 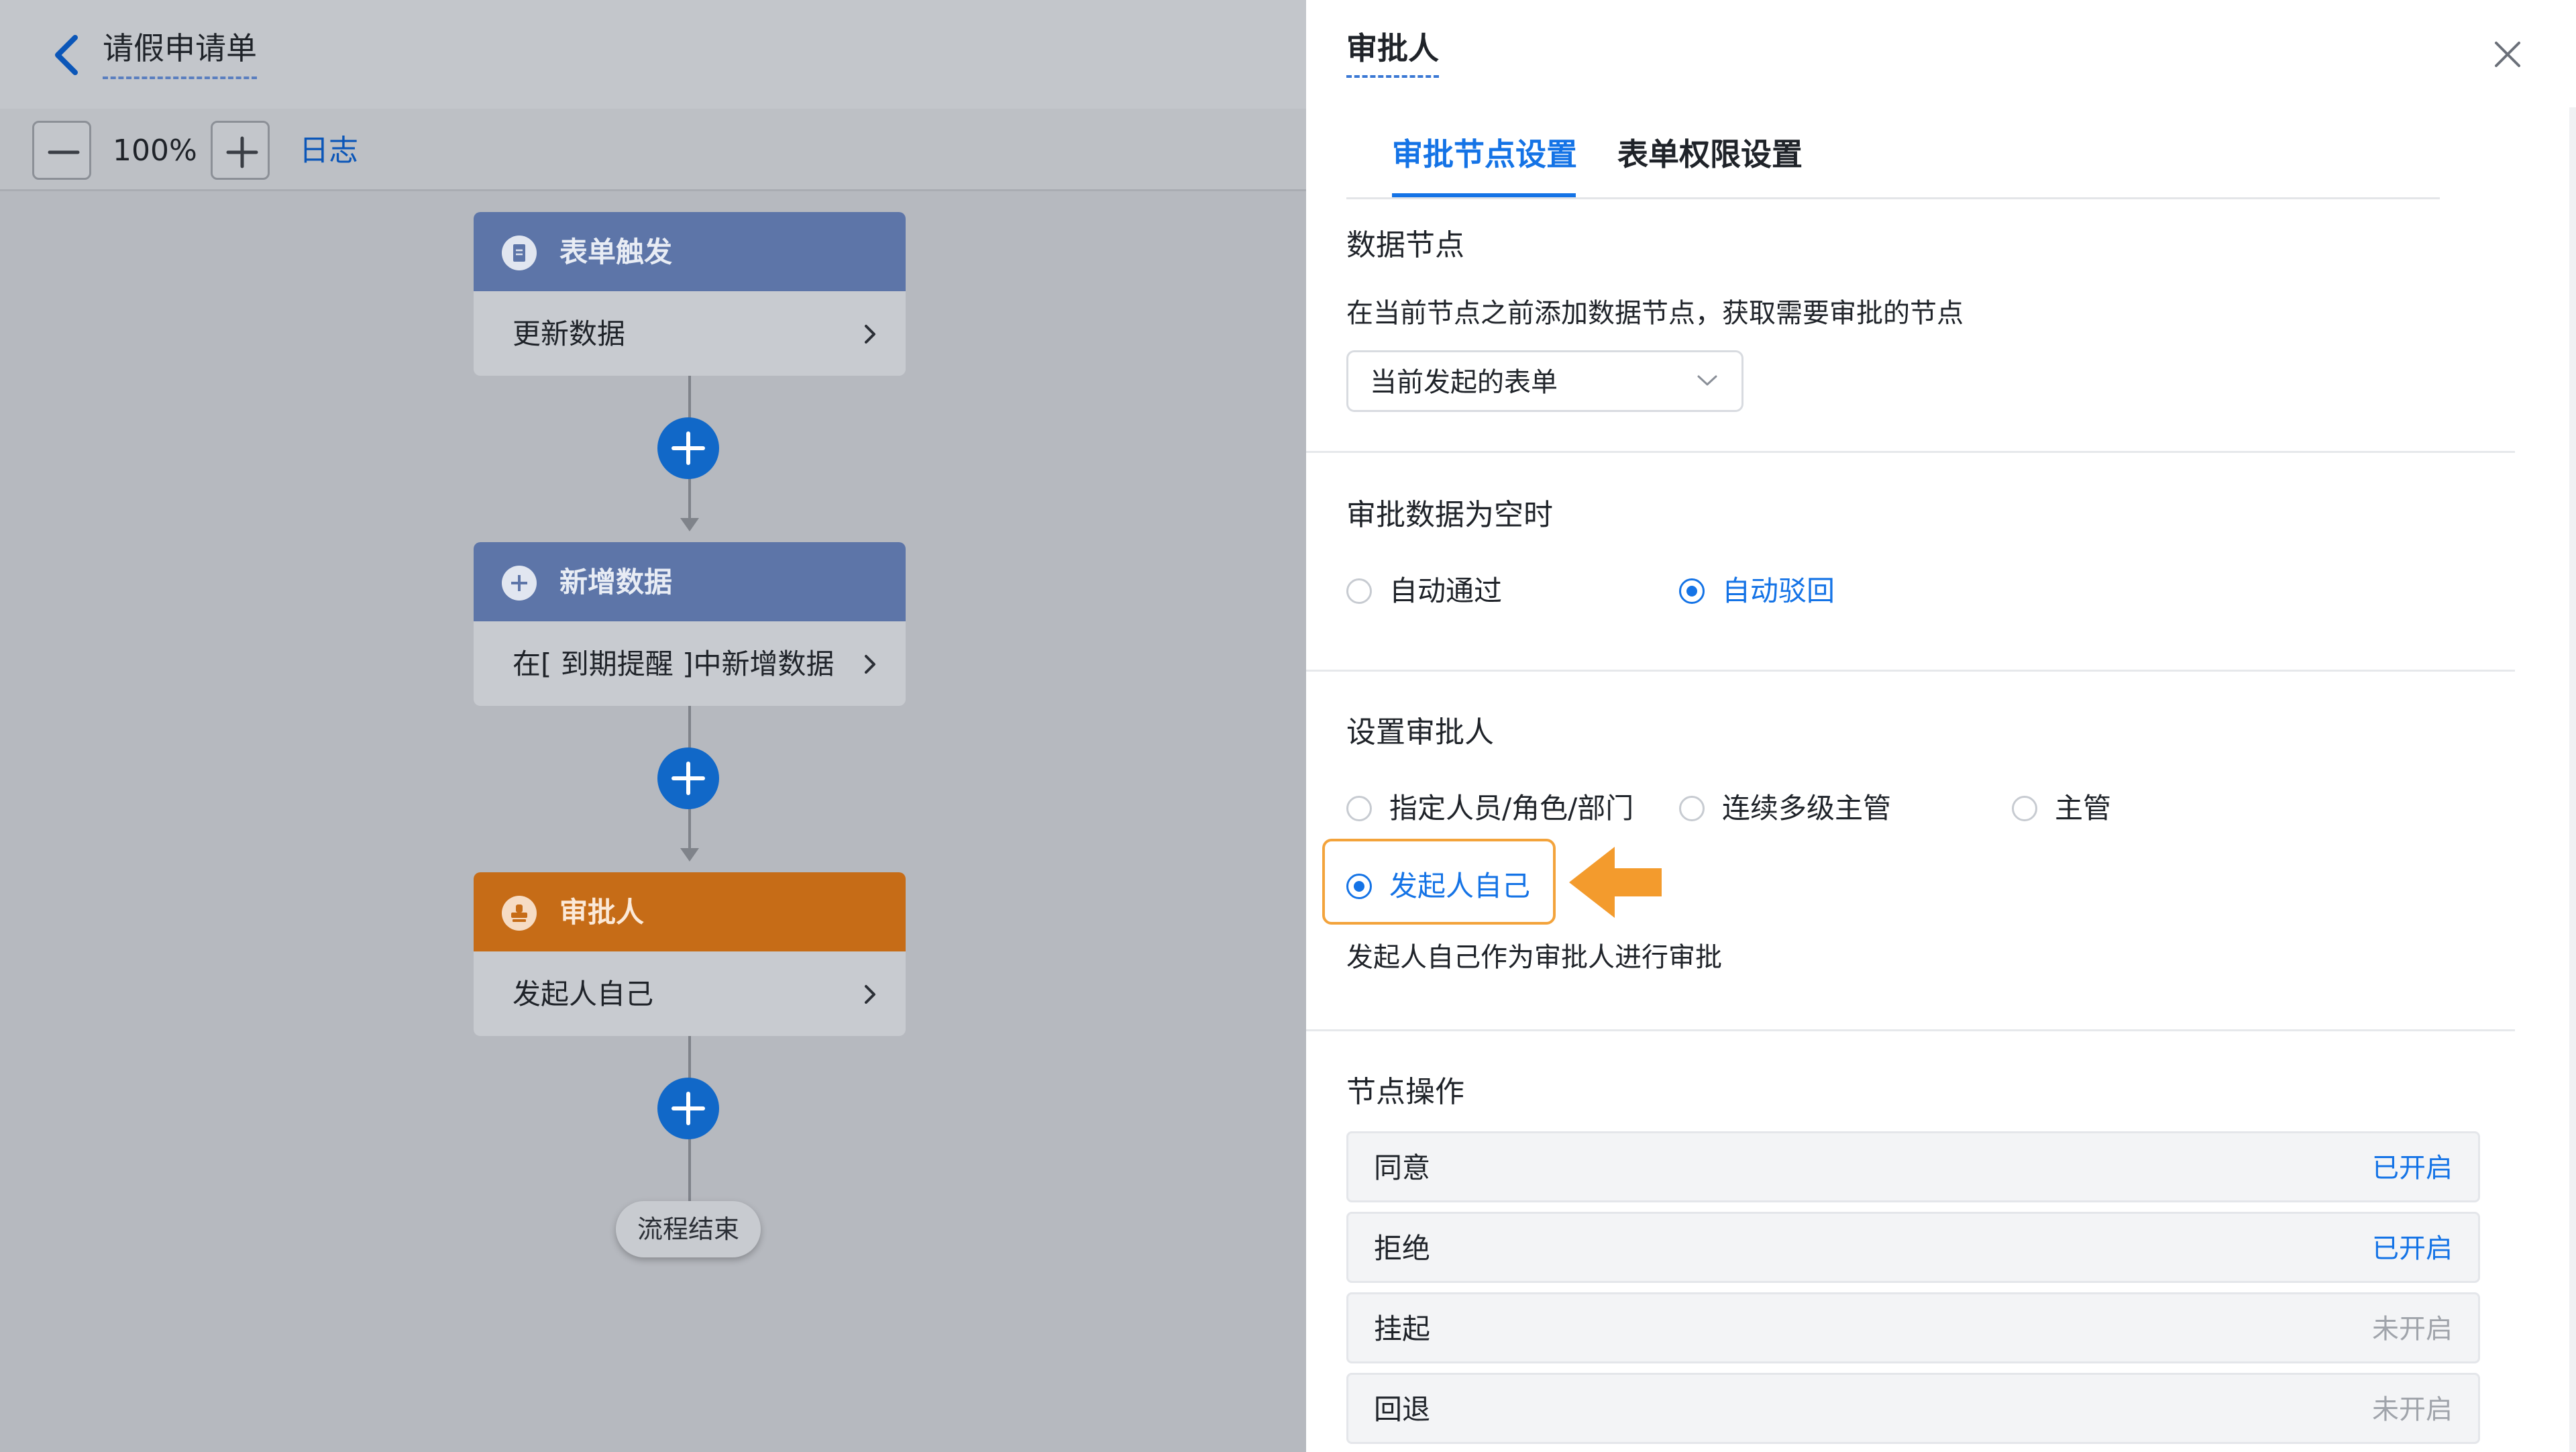 I want to click on add-circle-icon, so click(x=519, y=584).